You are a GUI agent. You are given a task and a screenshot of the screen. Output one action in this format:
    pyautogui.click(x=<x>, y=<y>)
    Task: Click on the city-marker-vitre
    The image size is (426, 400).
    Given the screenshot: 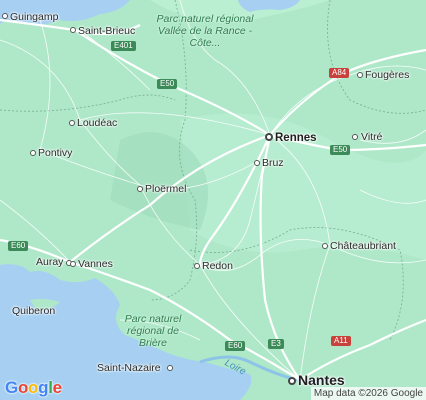 What is the action you would take?
    pyautogui.click(x=355, y=137)
    